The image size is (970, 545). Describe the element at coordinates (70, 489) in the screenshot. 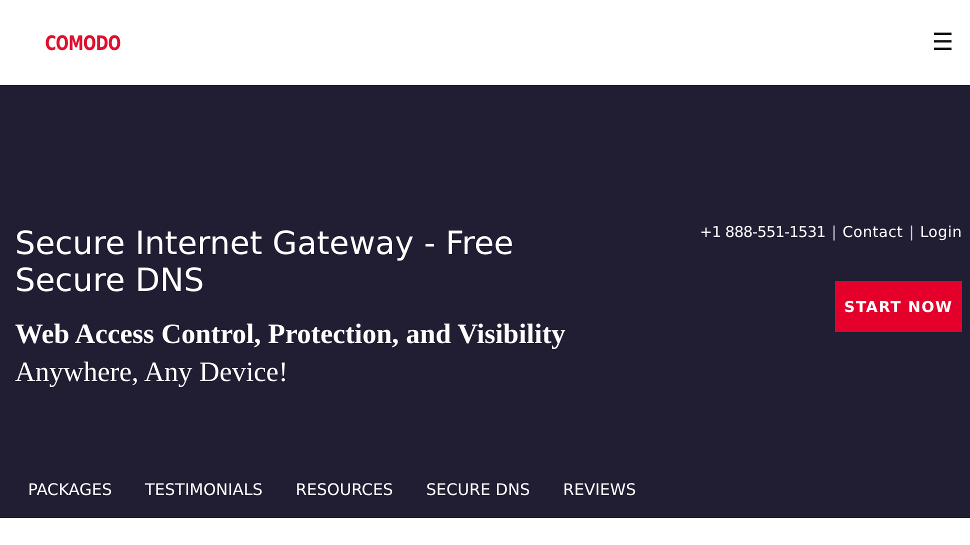

I see `nav-link: PACKAGES` at that location.